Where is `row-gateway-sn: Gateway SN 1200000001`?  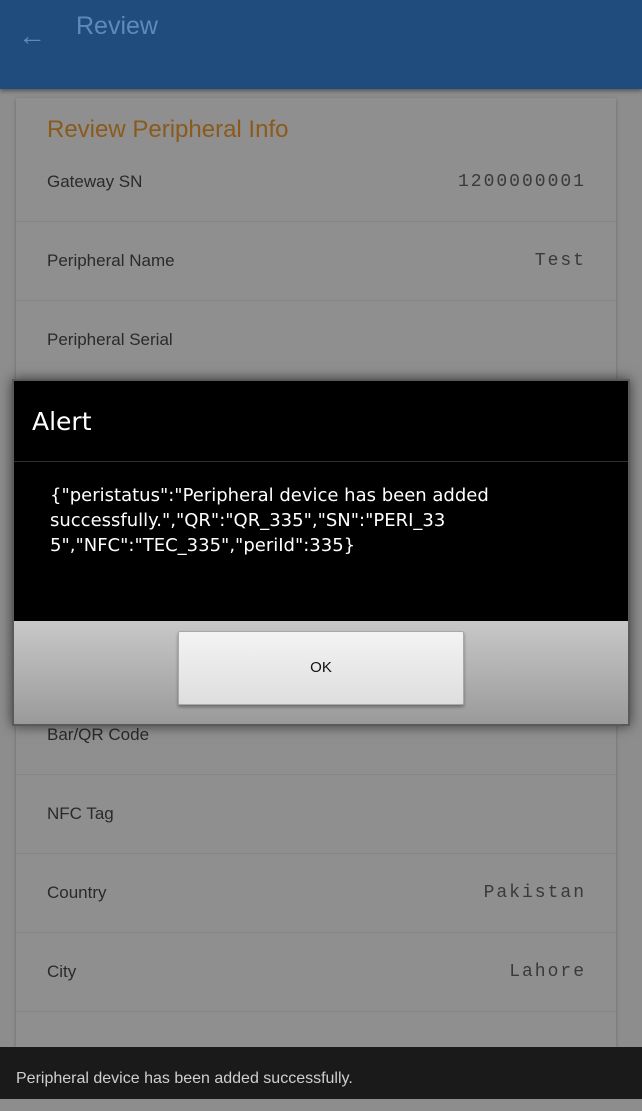
row-gateway-sn: Gateway SN 1200000001 is located at coordinates (316, 182).